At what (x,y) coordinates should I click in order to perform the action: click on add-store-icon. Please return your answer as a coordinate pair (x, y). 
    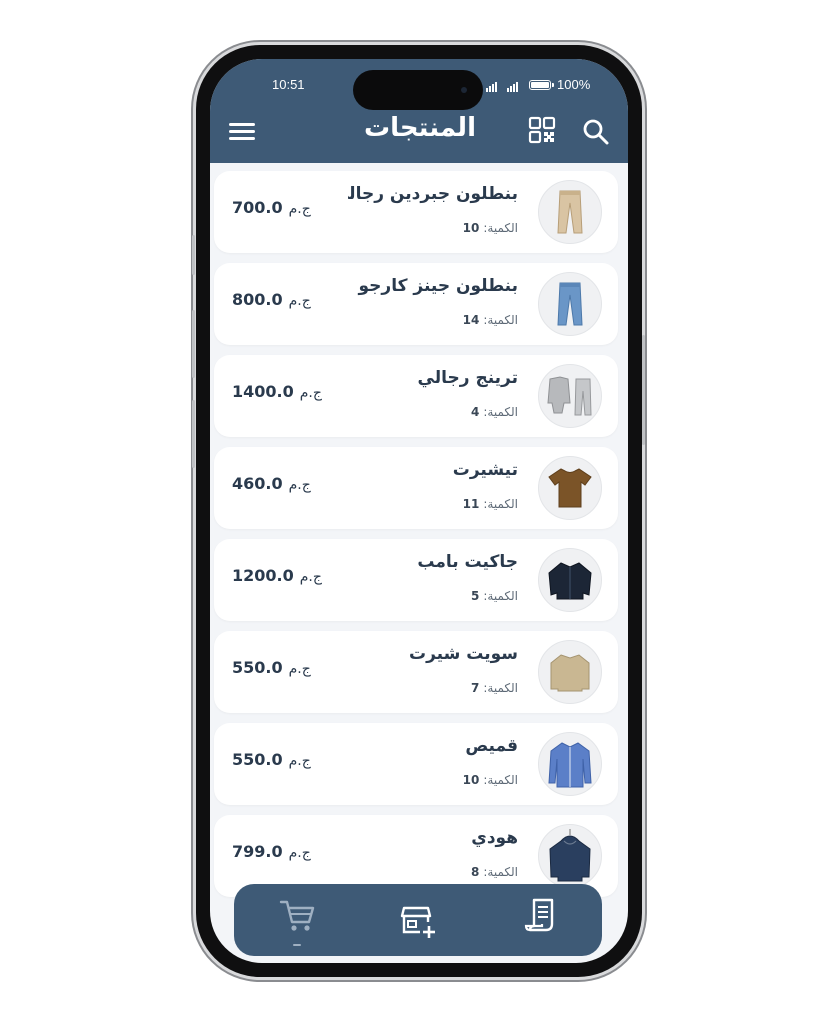
    Looking at the image, I should click on (418, 920).